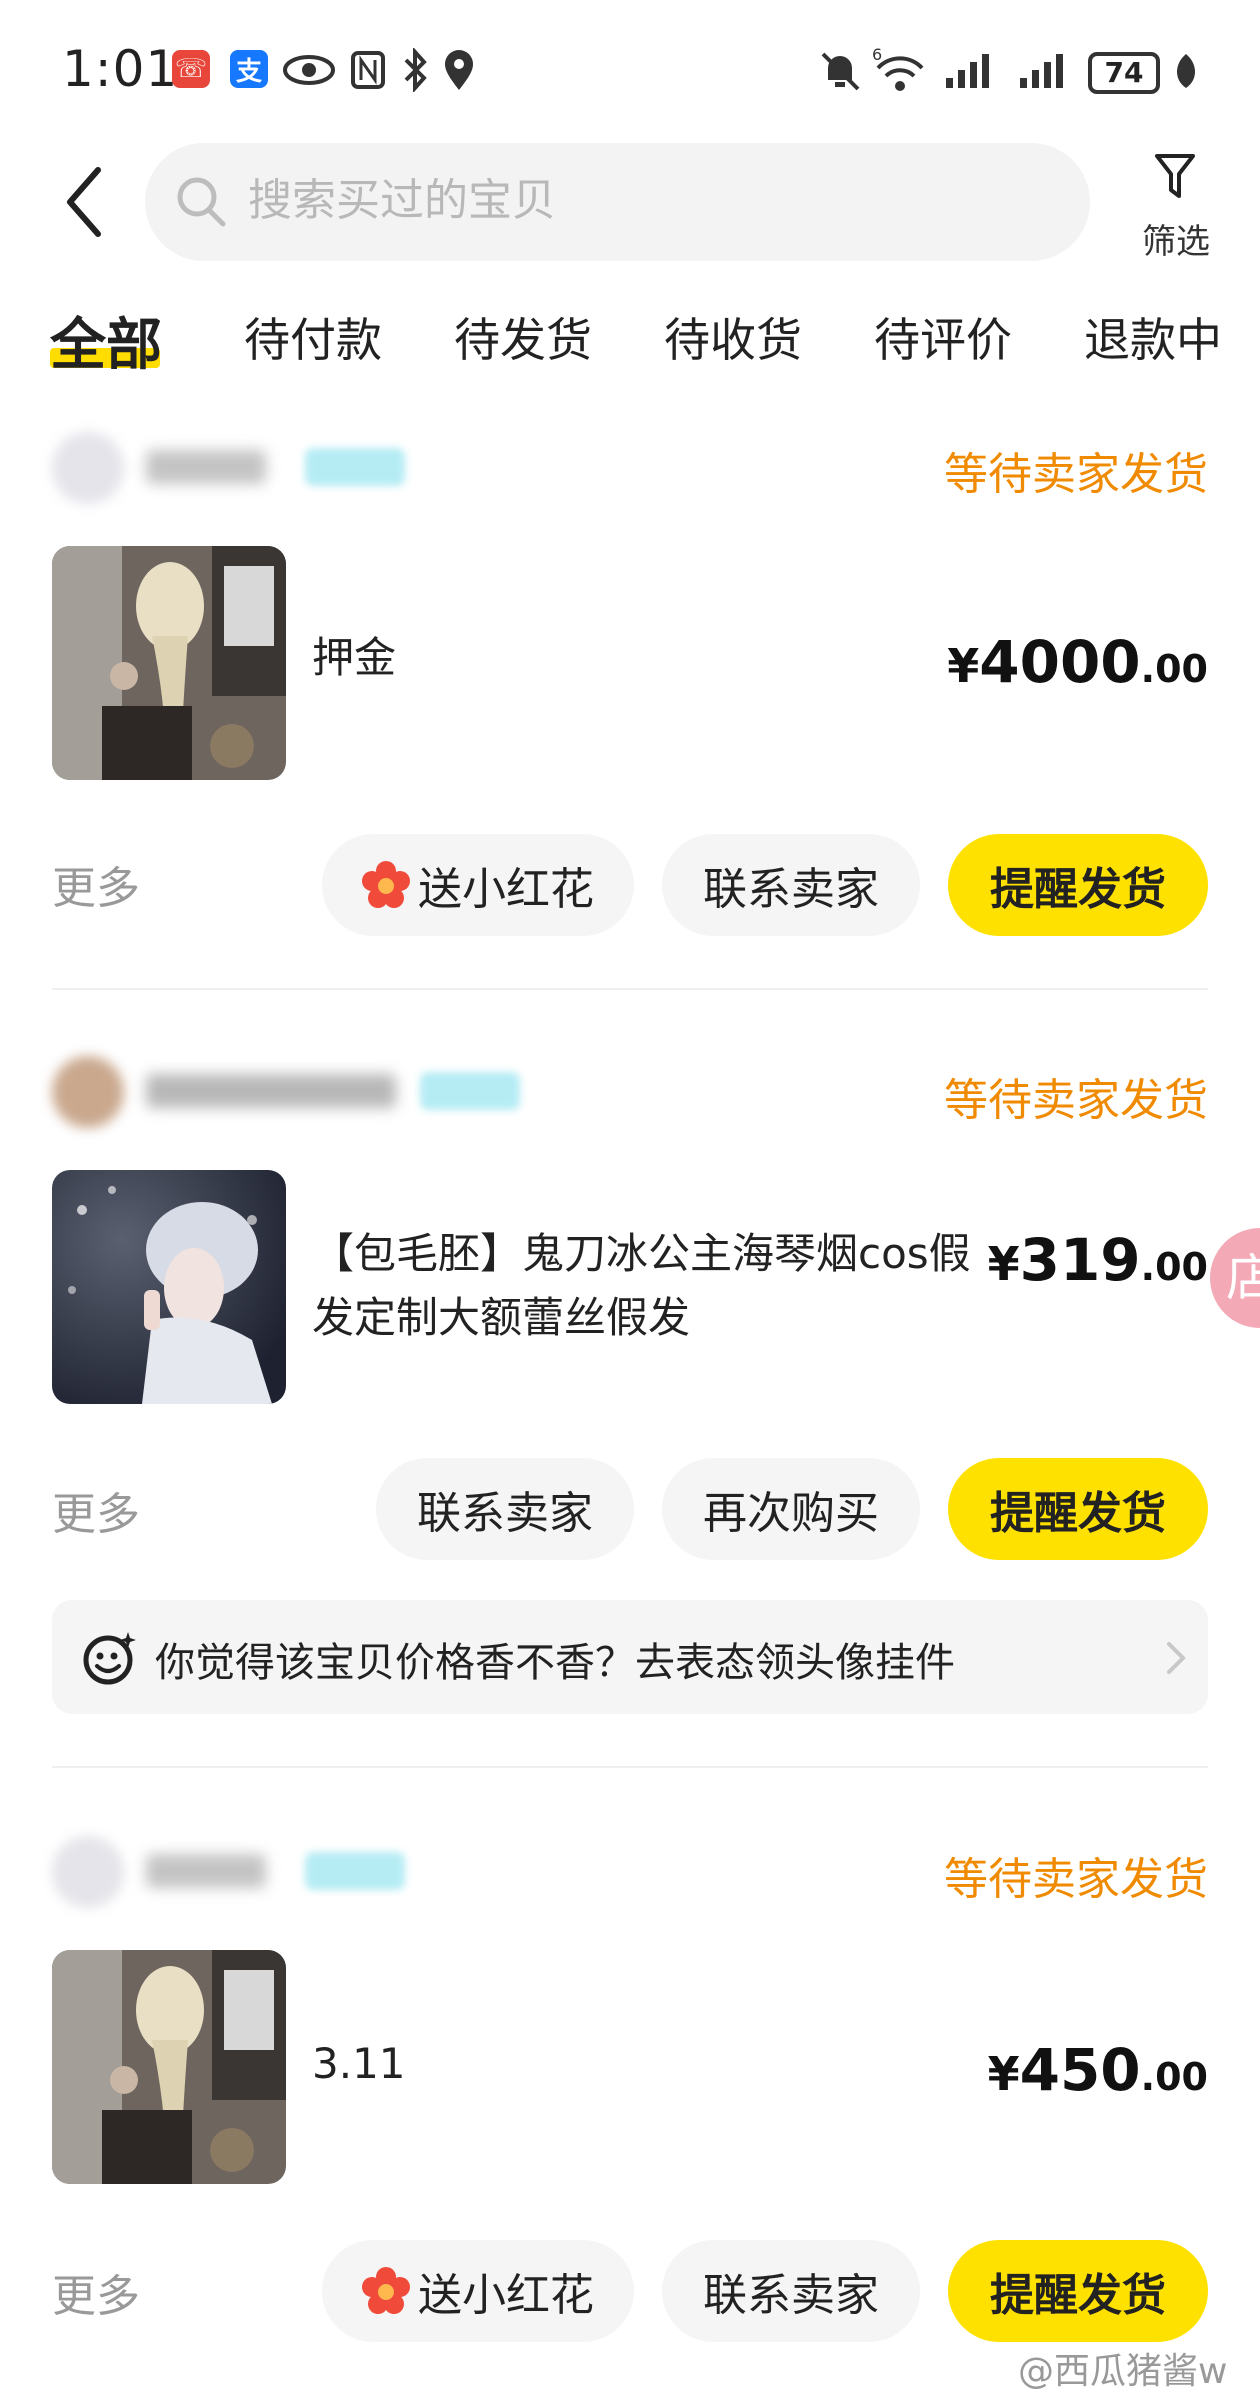 Image resolution: width=1260 pixels, height=2402 pixels. Describe the element at coordinates (1124, 73) in the screenshot. I see `battery-icon: 74` at that location.